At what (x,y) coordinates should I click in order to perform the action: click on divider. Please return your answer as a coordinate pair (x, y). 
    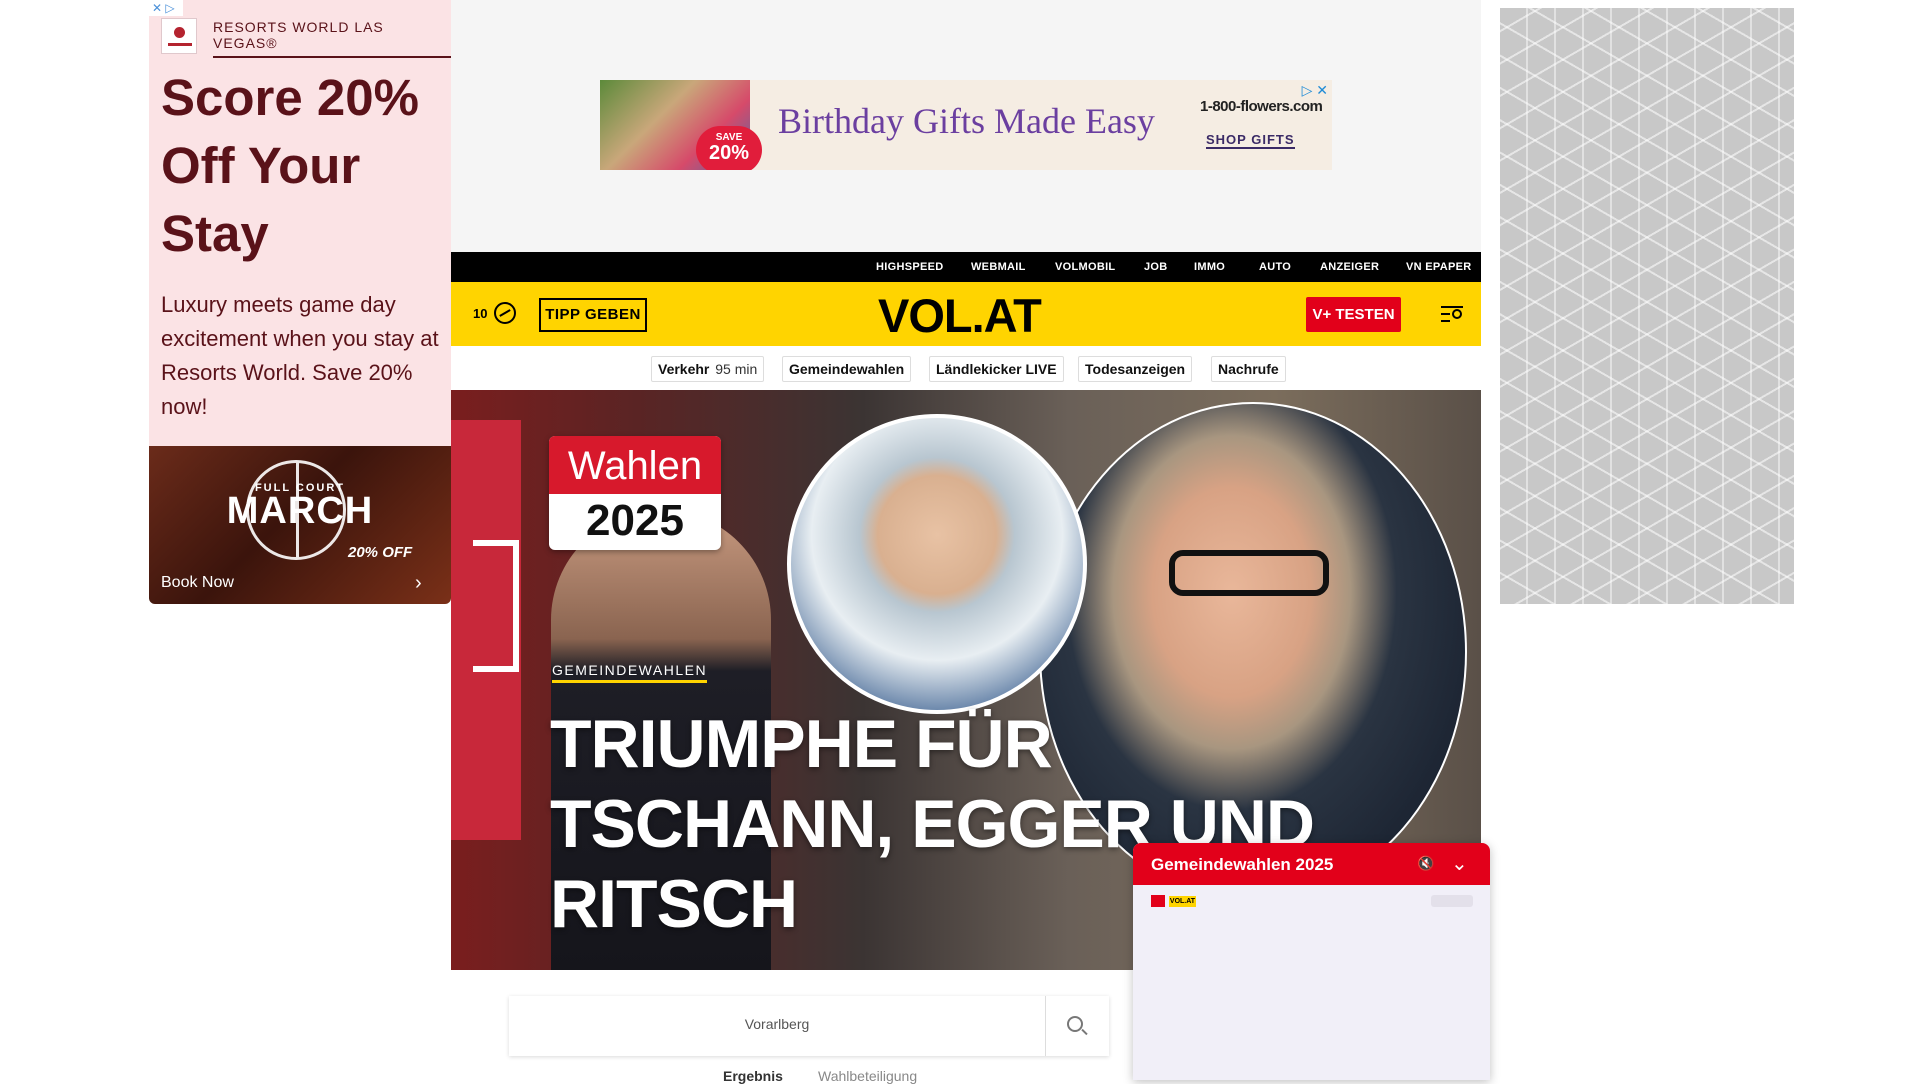
    Looking at the image, I should click on (1045, 1026).